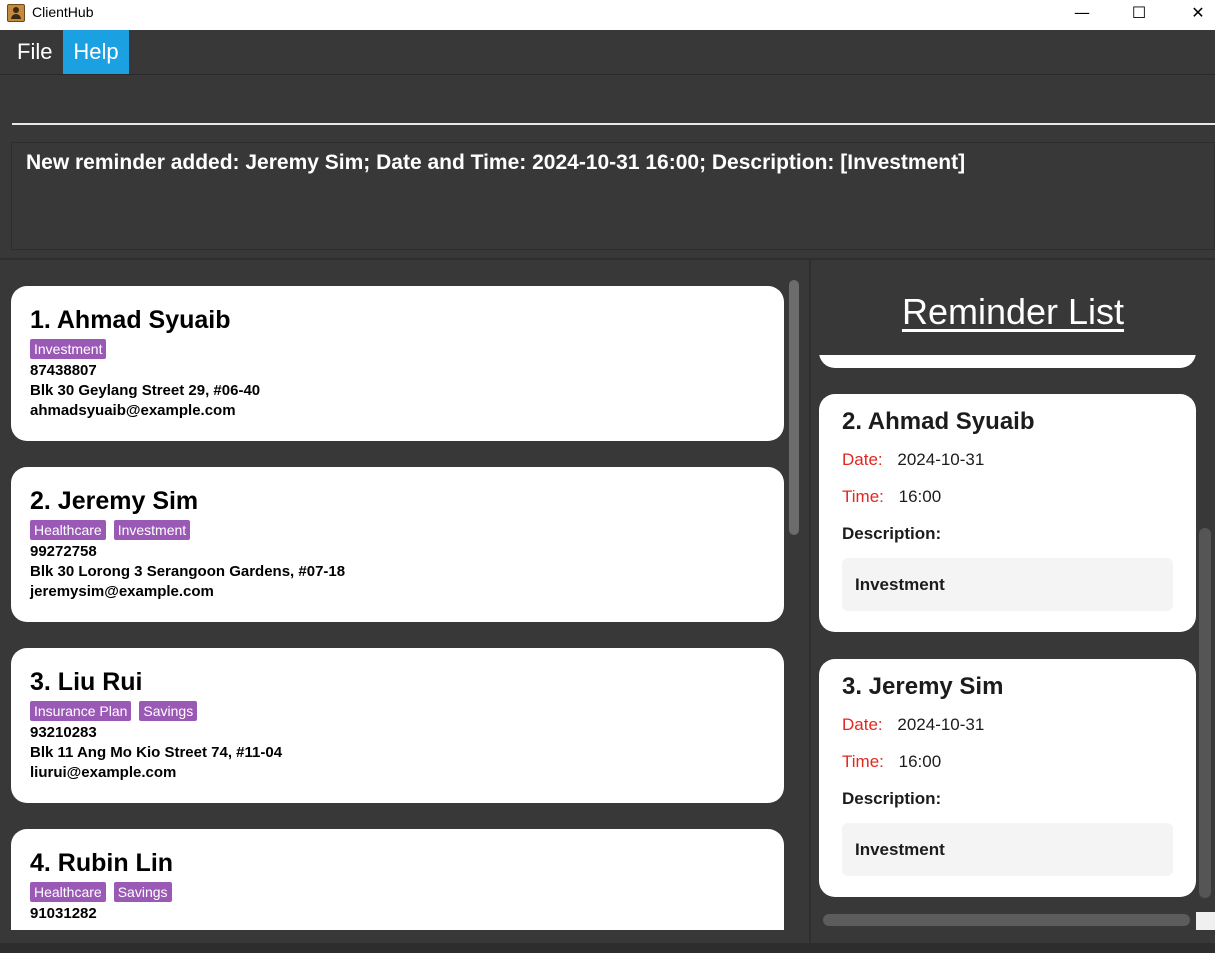  What do you see at coordinates (938, 421) in the screenshot?
I see `reminder-name: 2. Ahmad Syuaib` at bounding box center [938, 421].